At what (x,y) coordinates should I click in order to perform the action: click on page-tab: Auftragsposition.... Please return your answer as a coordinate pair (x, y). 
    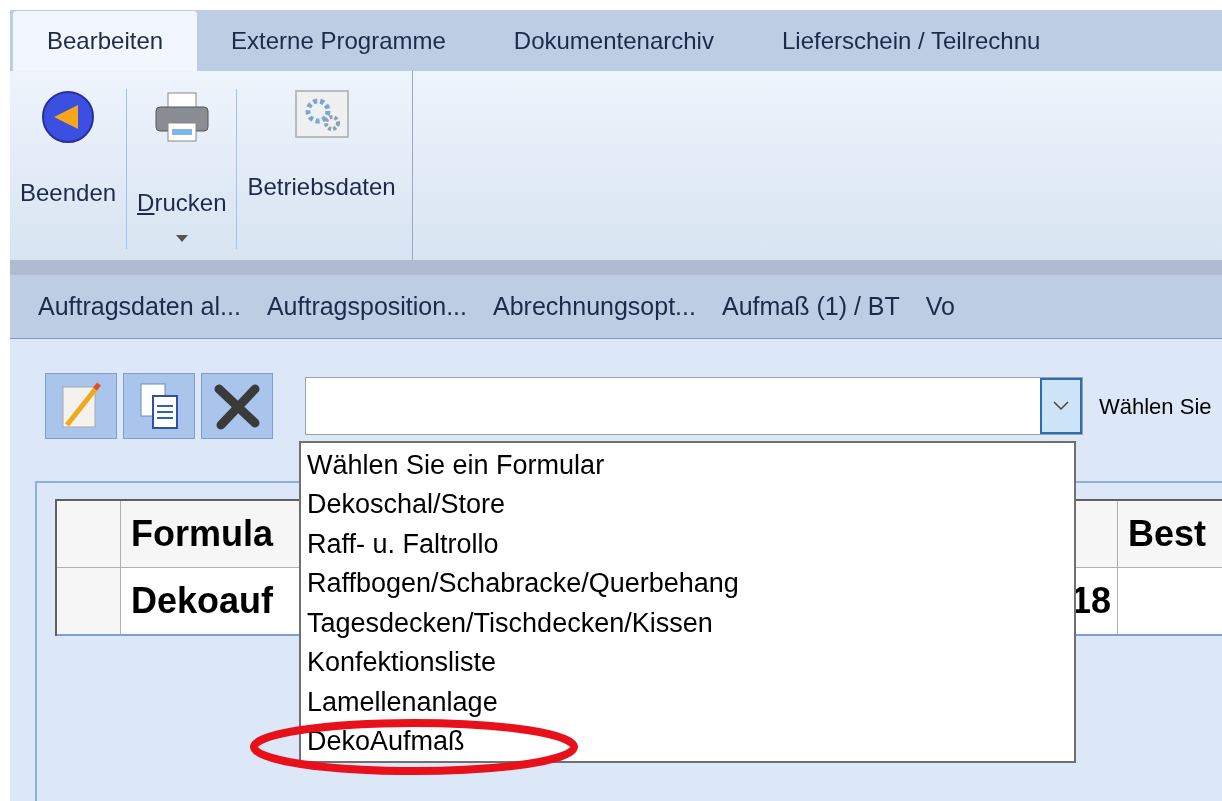
    Looking at the image, I should click on (367, 306).